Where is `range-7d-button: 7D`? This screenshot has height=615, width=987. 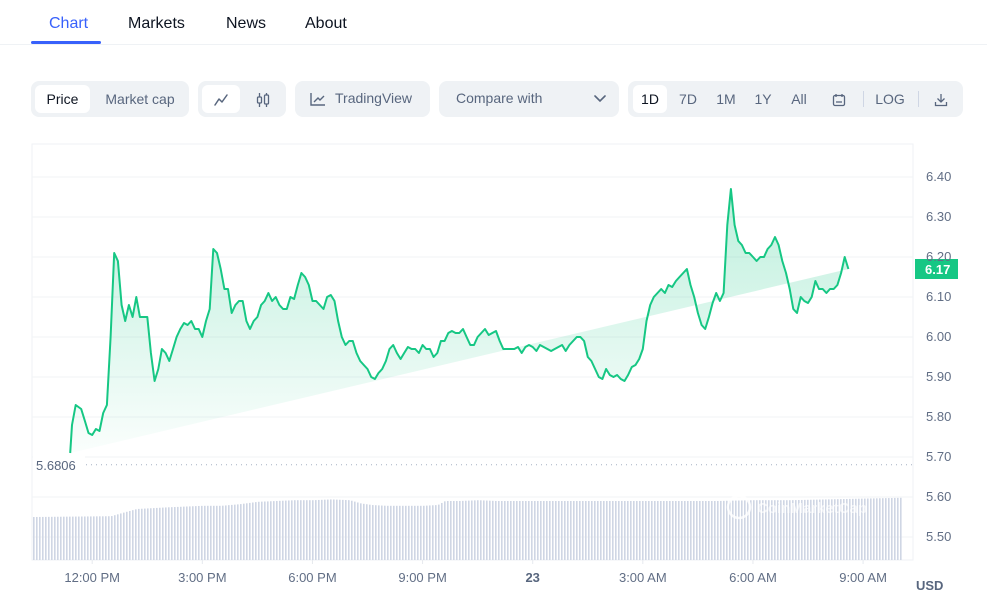
range-7d-button: 7D is located at coordinates (688, 99).